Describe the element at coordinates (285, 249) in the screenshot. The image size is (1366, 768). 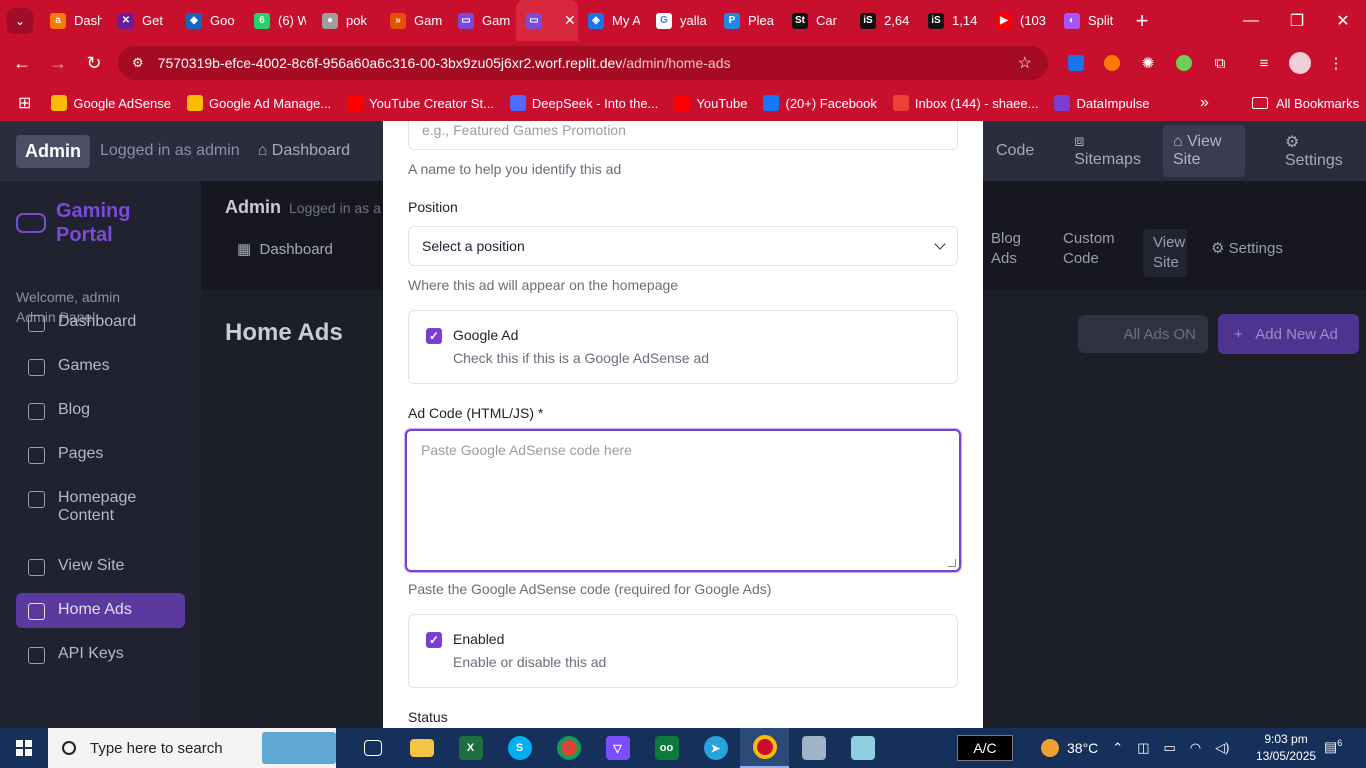
I see `sub-nav-dashboard: ▦ Dashboard` at that location.